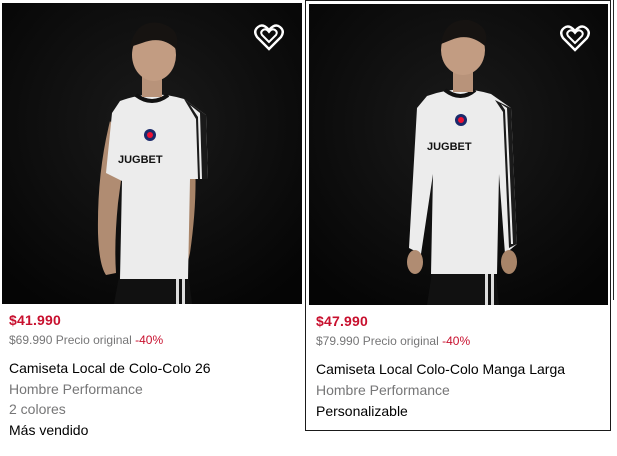 The height and width of the screenshot is (456, 617). What do you see at coordinates (463, 369) in the screenshot?
I see `product-name: Camiseta Local Colo-Colo Manga Larga` at bounding box center [463, 369].